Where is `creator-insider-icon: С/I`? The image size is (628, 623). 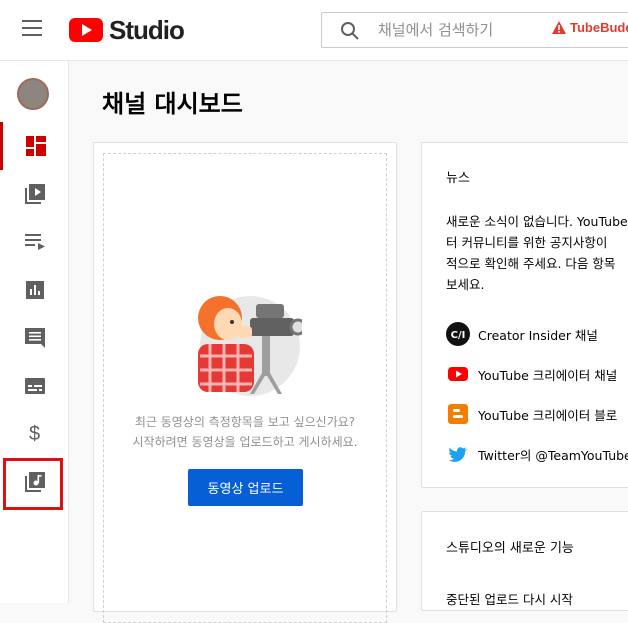
creator-insider-icon: С/I is located at coordinates (458, 334).